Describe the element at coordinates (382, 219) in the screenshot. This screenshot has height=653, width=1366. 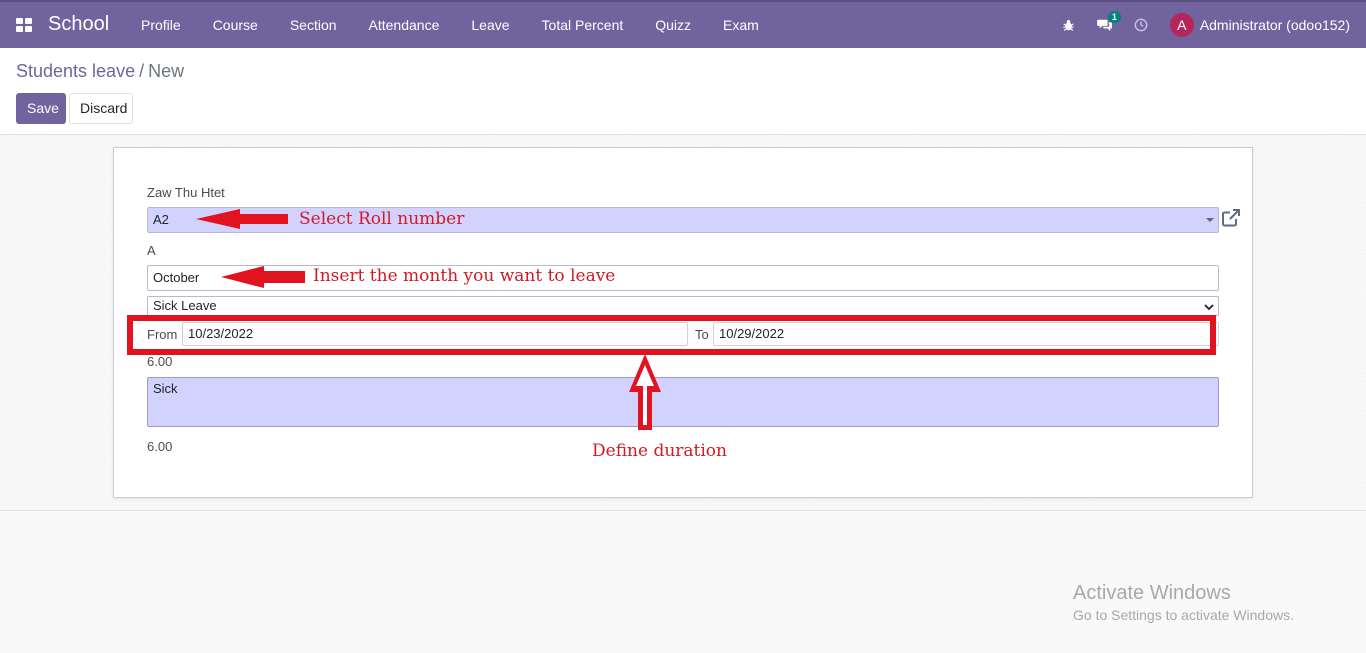
I see `annotation-roll: Select Roll number` at that location.